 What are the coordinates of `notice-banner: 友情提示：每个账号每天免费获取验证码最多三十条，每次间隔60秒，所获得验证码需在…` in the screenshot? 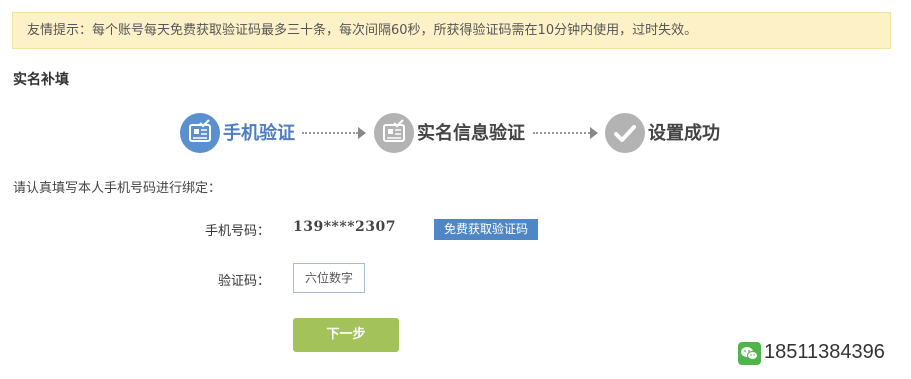 It's located at (451, 30).